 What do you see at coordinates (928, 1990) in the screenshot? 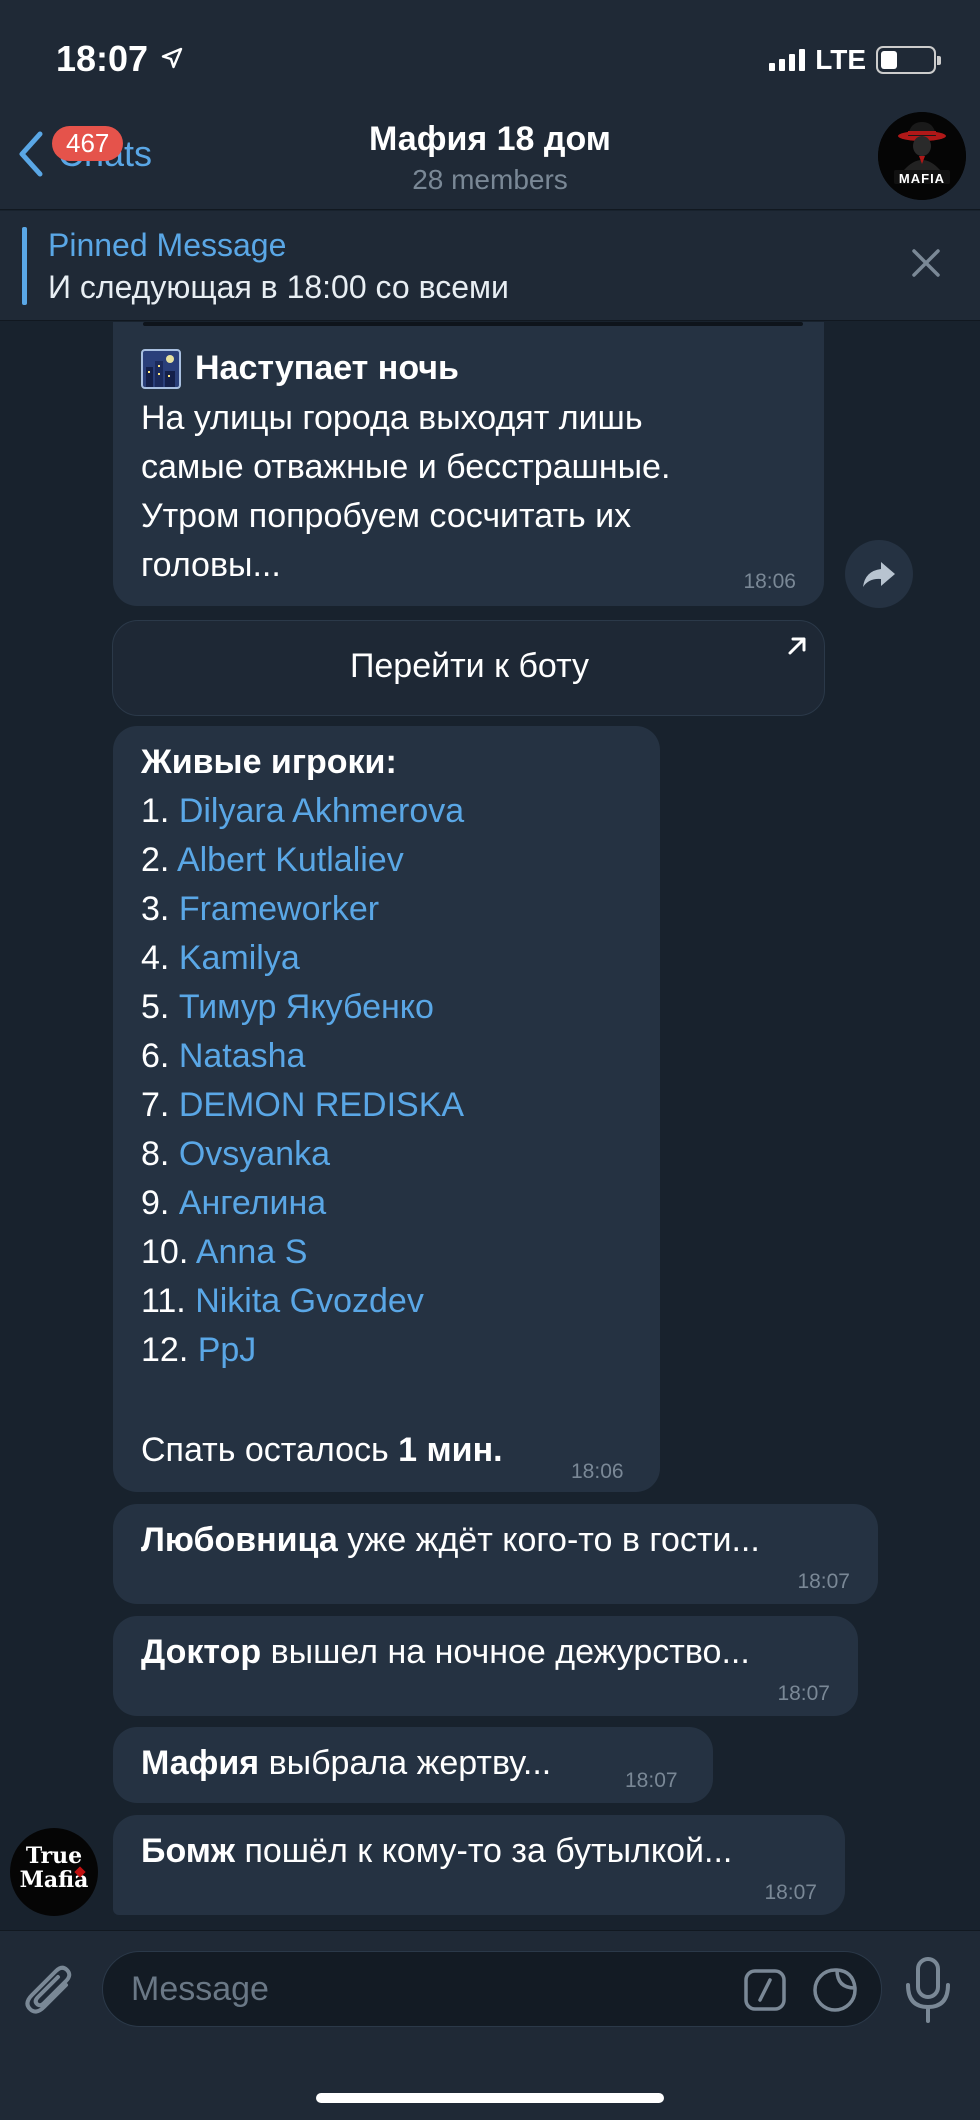
I see `microphone-icon` at bounding box center [928, 1990].